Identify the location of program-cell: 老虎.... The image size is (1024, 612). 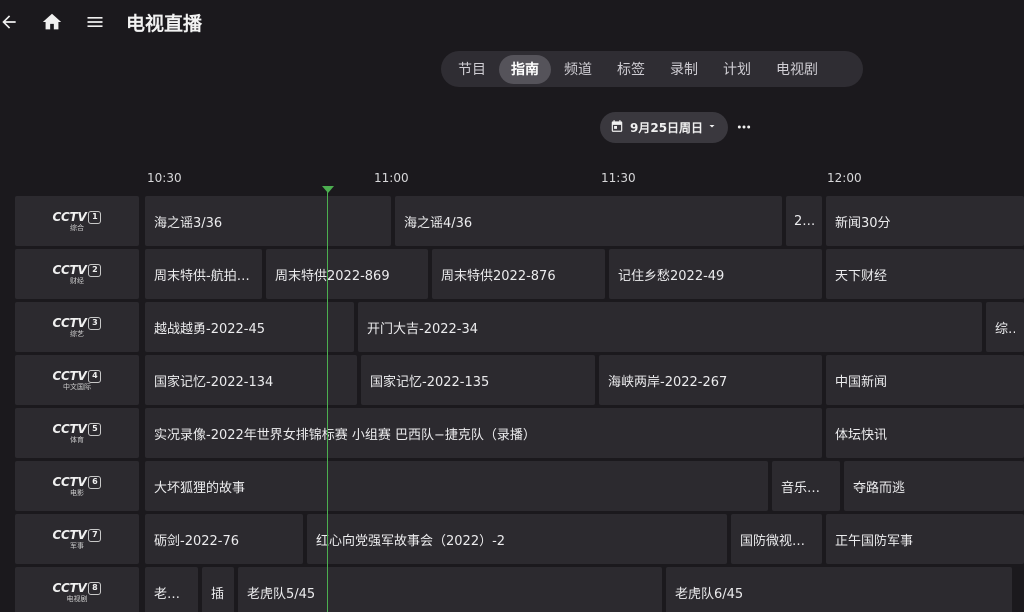
(171, 589).